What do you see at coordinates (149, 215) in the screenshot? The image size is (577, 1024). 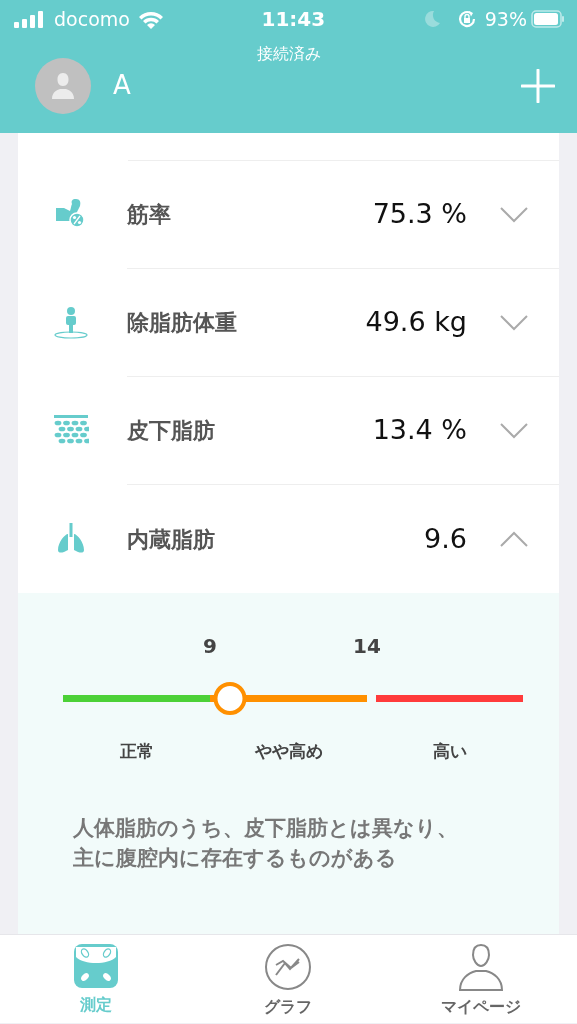 I see `metric-label: 筋率` at bounding box center [149, 215].